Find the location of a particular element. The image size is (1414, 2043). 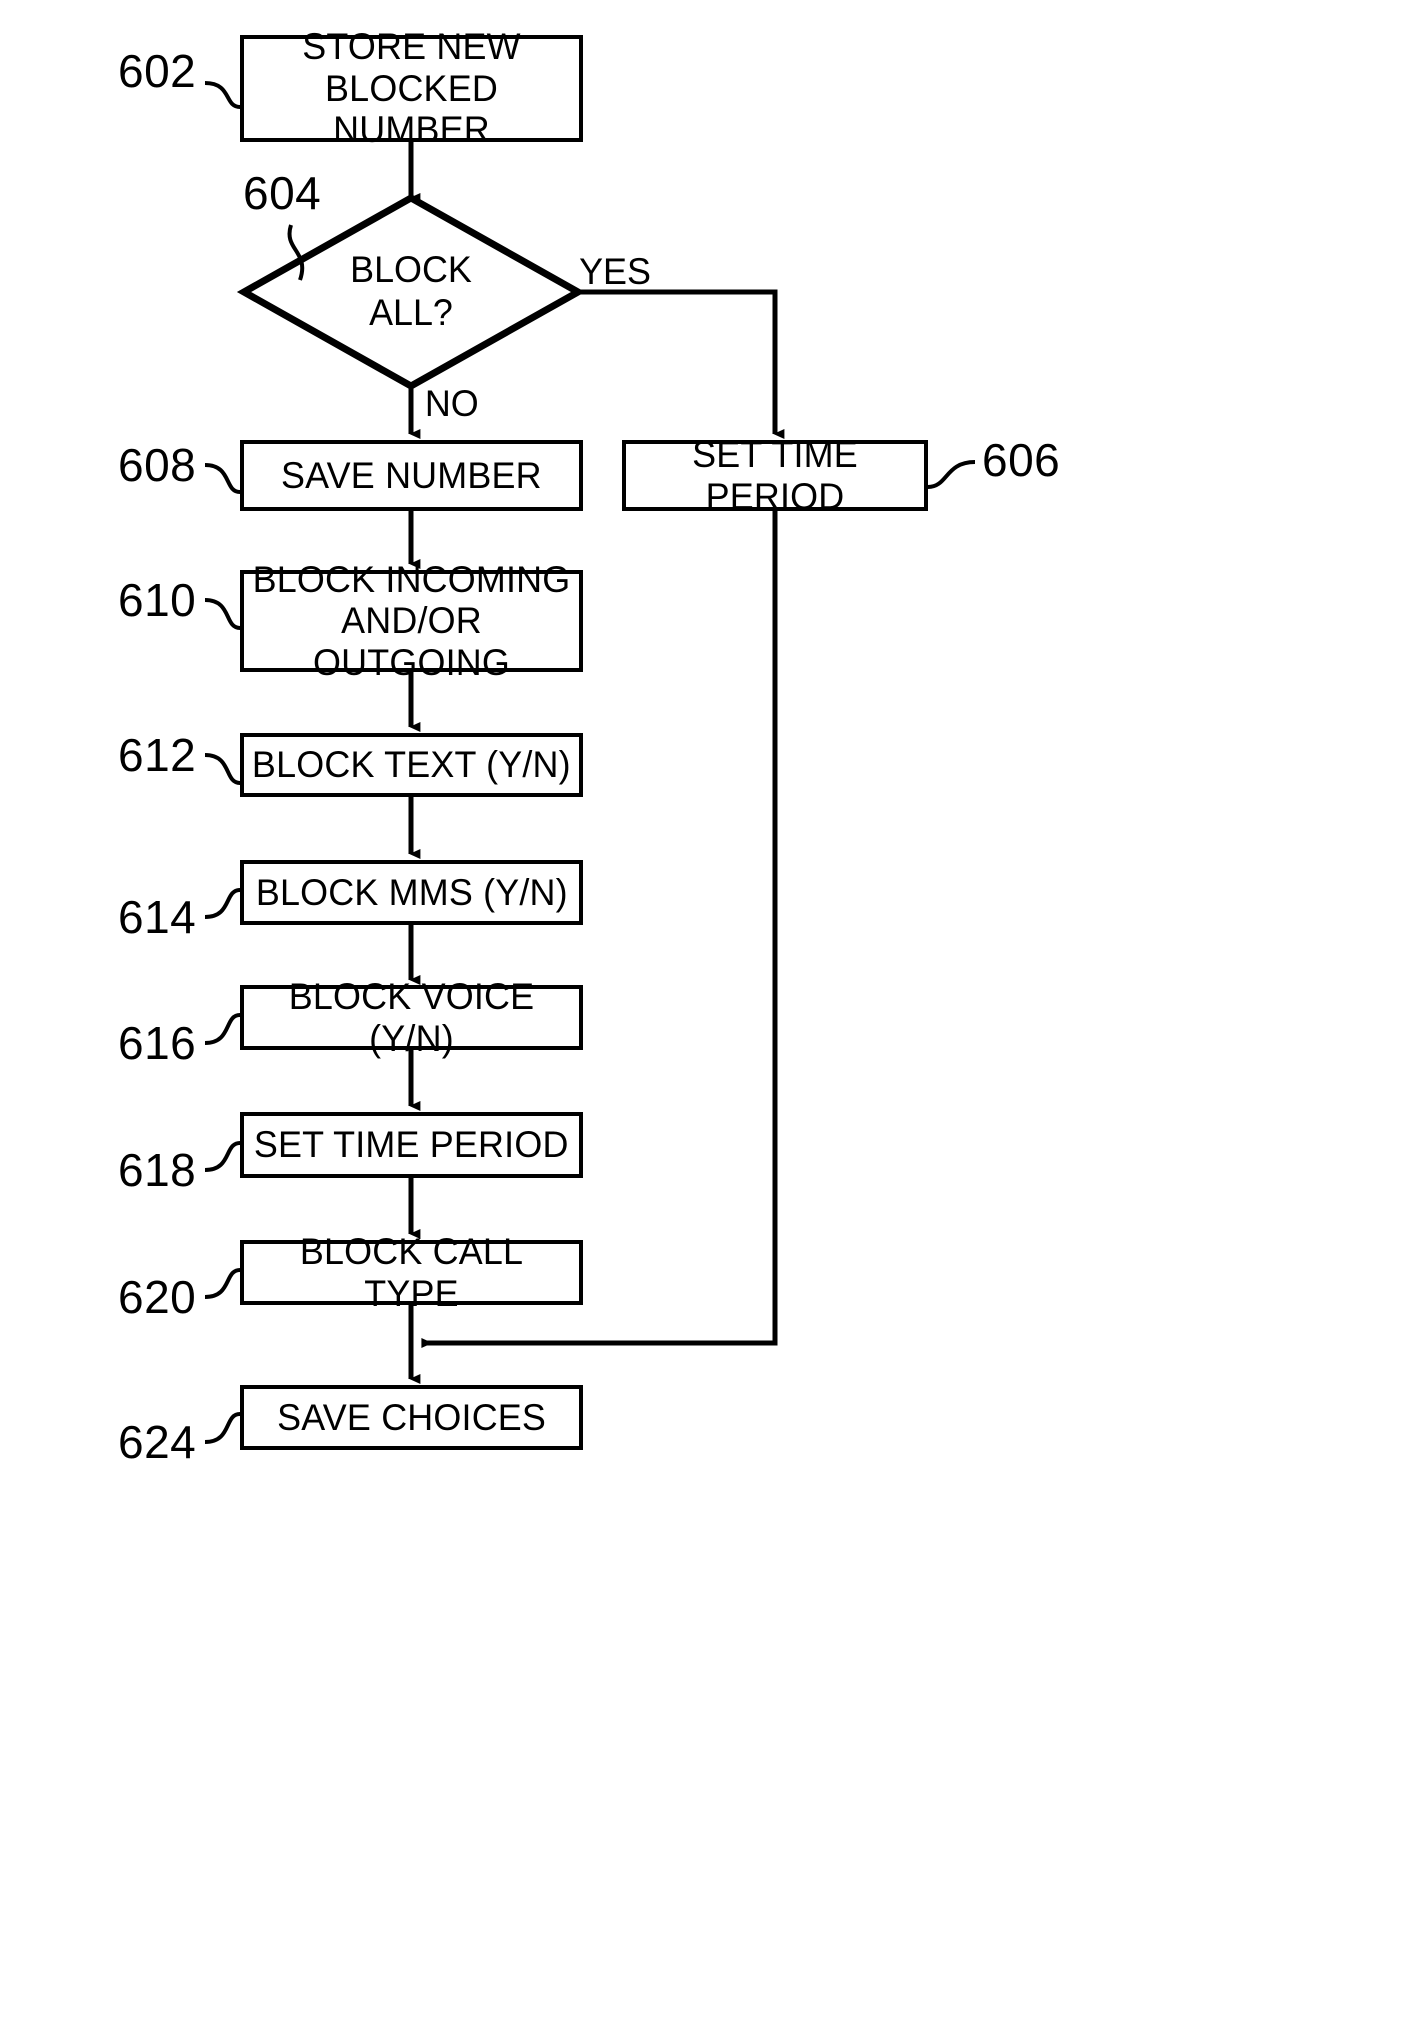

ref-numeral-606: 606 is located at coordinates (1021, 460).